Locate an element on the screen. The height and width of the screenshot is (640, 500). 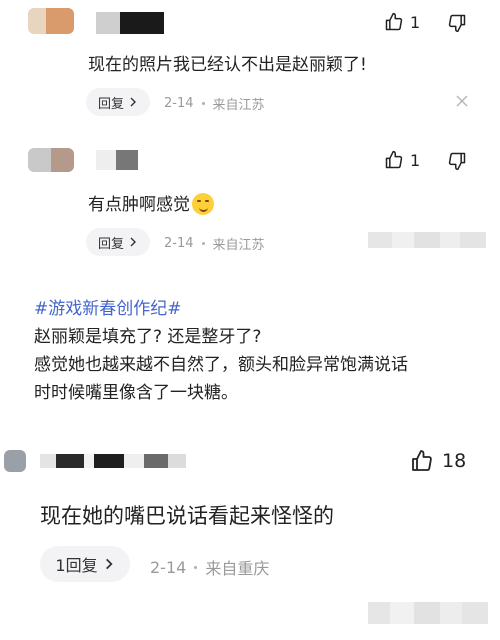
like-count: 18 is located at coordinates (454, 461).